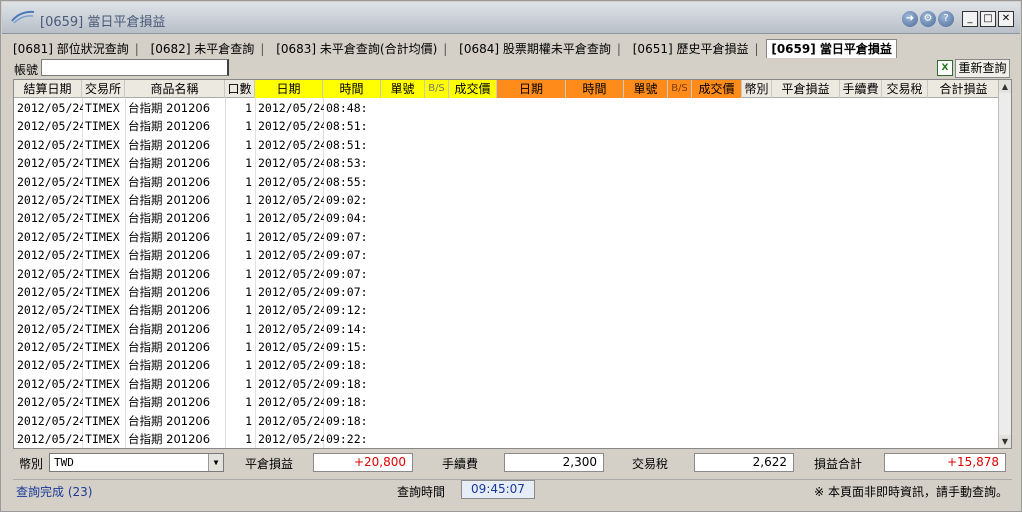 The image size is (1022, 512). I want to click on col-open-order: 單號, so click(403, 89).